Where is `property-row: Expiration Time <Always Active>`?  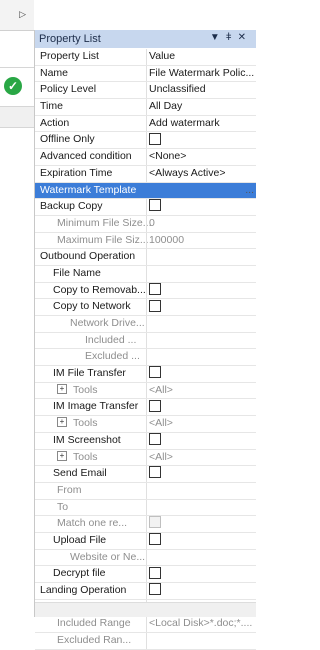 property-row: Expiration Time <Always Active> is located at coordinates (145, 174).